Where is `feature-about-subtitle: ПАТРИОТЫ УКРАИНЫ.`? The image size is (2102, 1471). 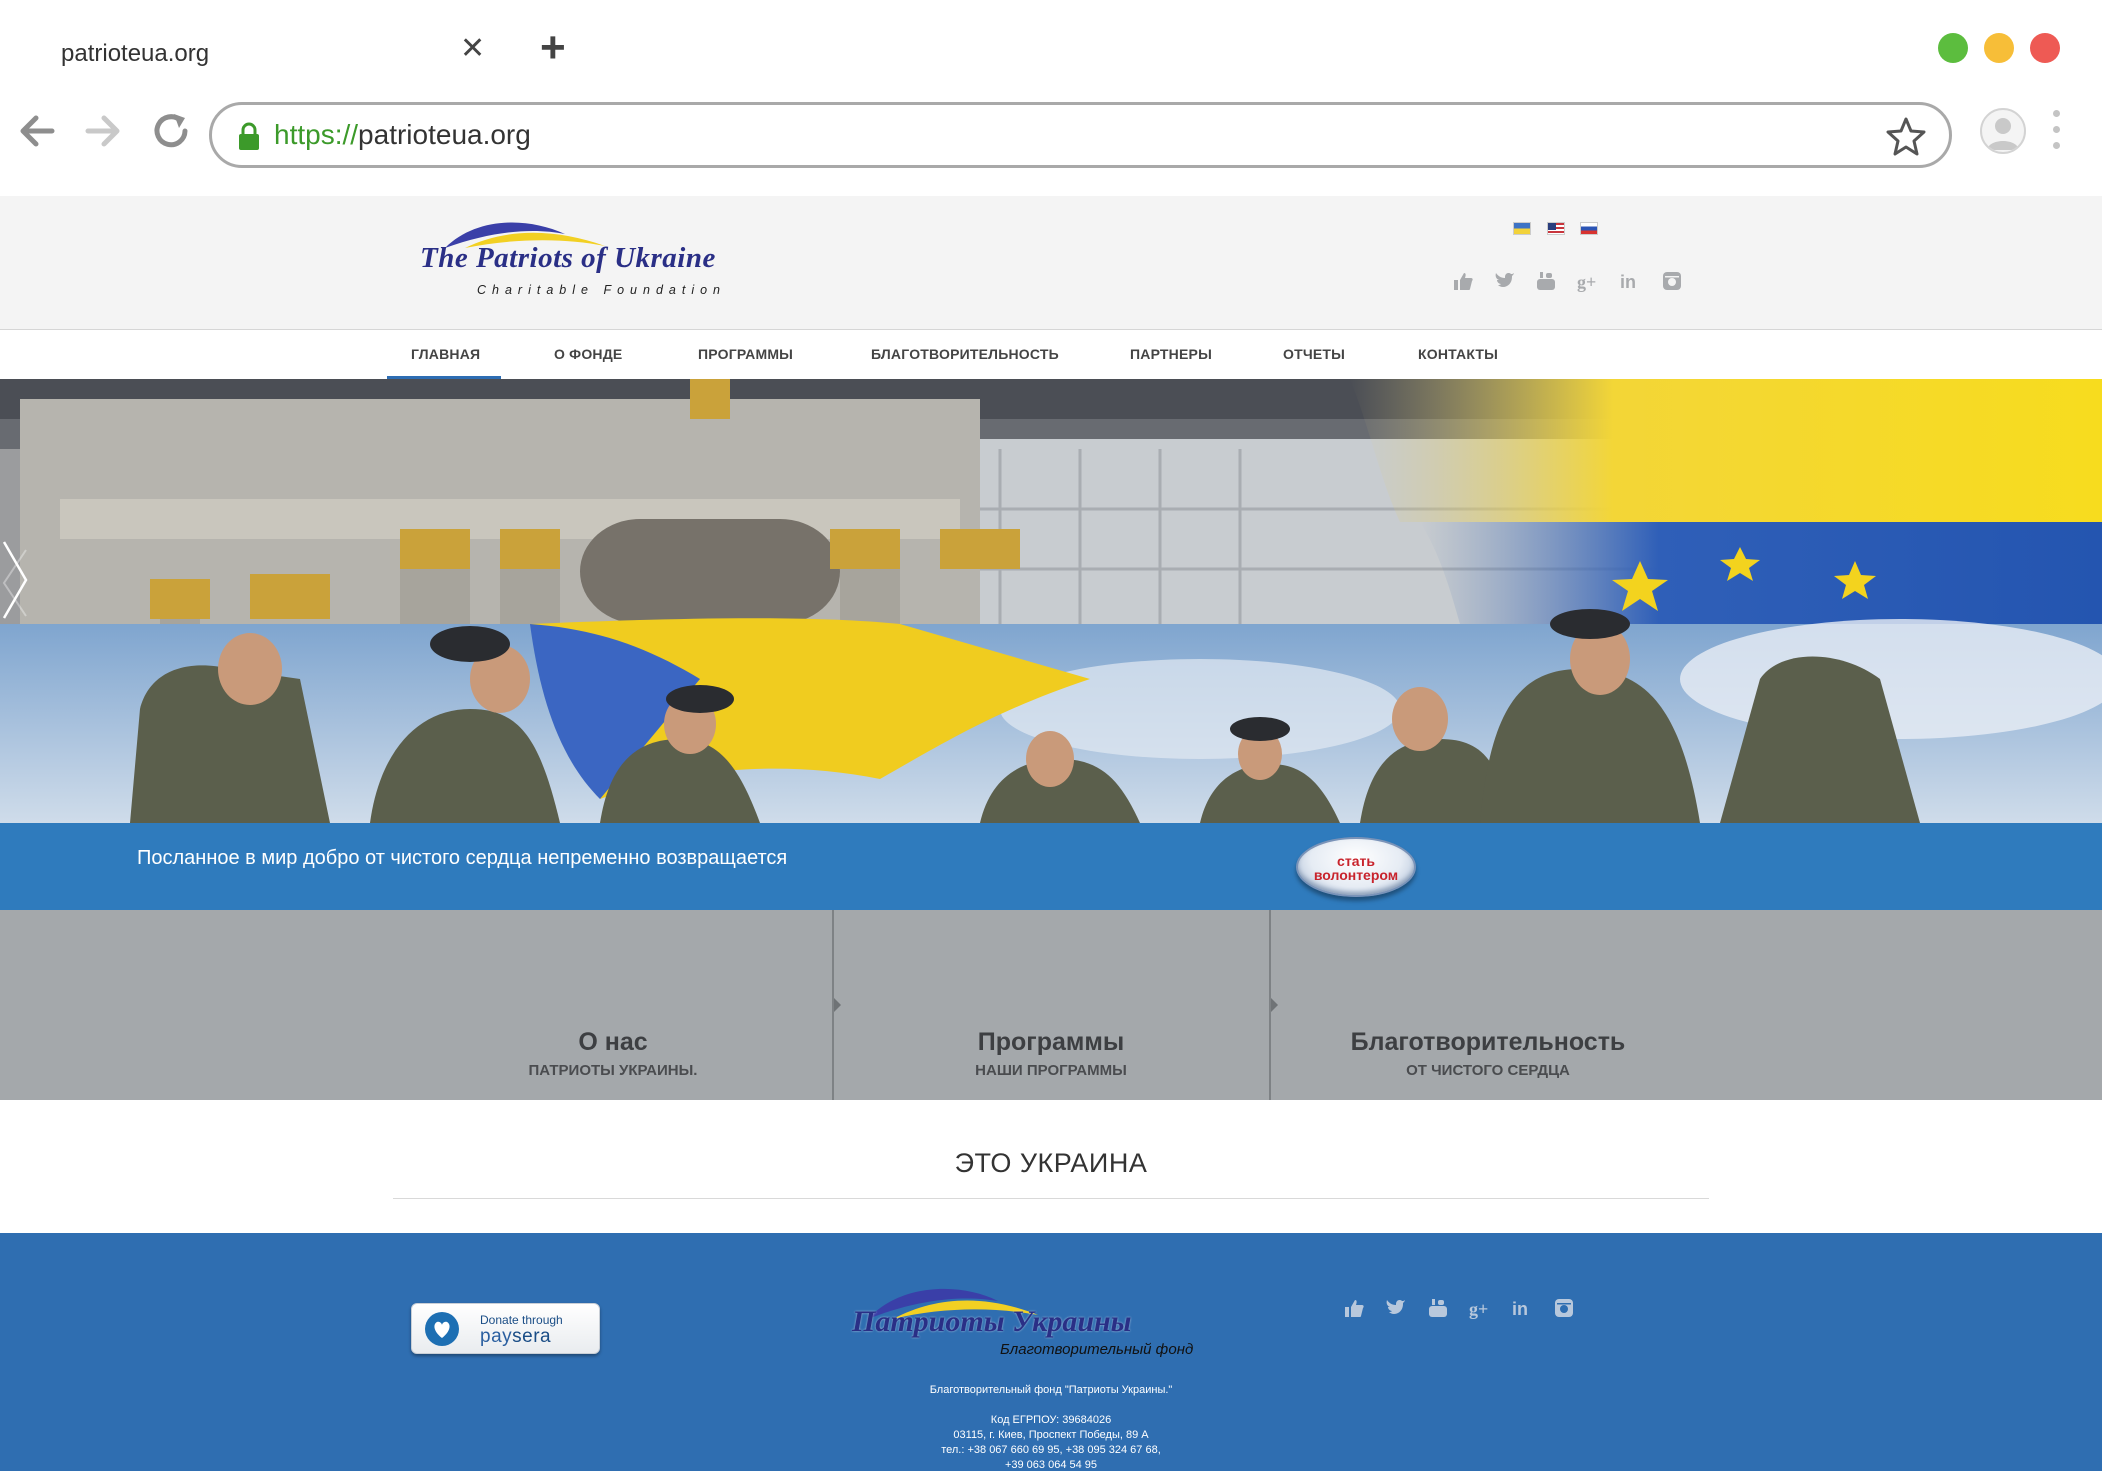 feature-about-subtitle: ПАТРИОТЫ УКРАИНЫ. is located at coordinates (613, 1070).